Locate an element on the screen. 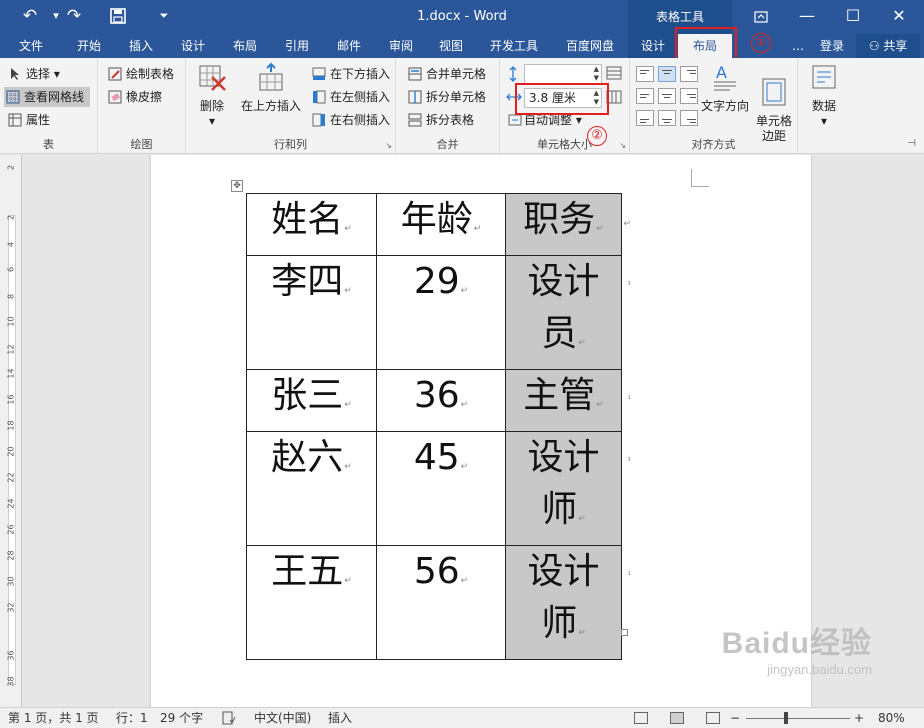 Image resolution: width=924 pixels, height=728 pixels. table-cell: 李四↵ is located at coordinates (311, 312).